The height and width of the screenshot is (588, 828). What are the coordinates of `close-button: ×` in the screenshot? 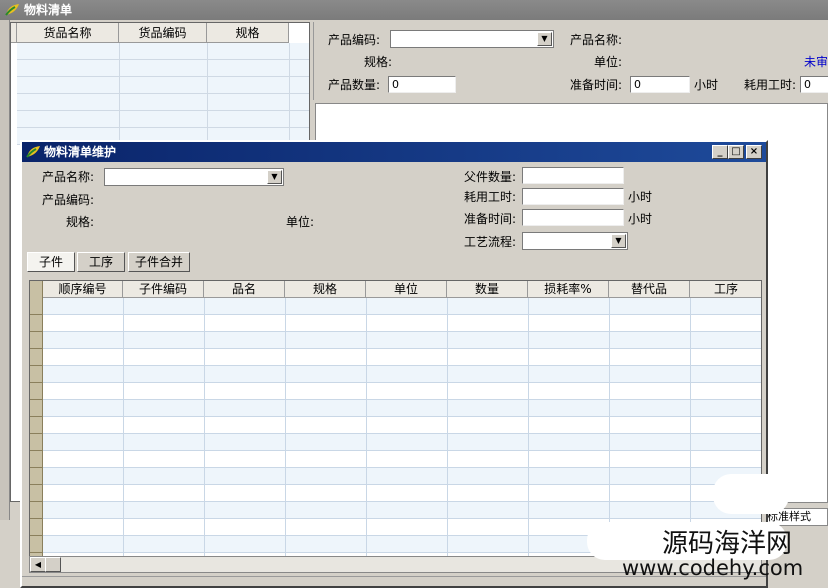 It's located at (754, 152).